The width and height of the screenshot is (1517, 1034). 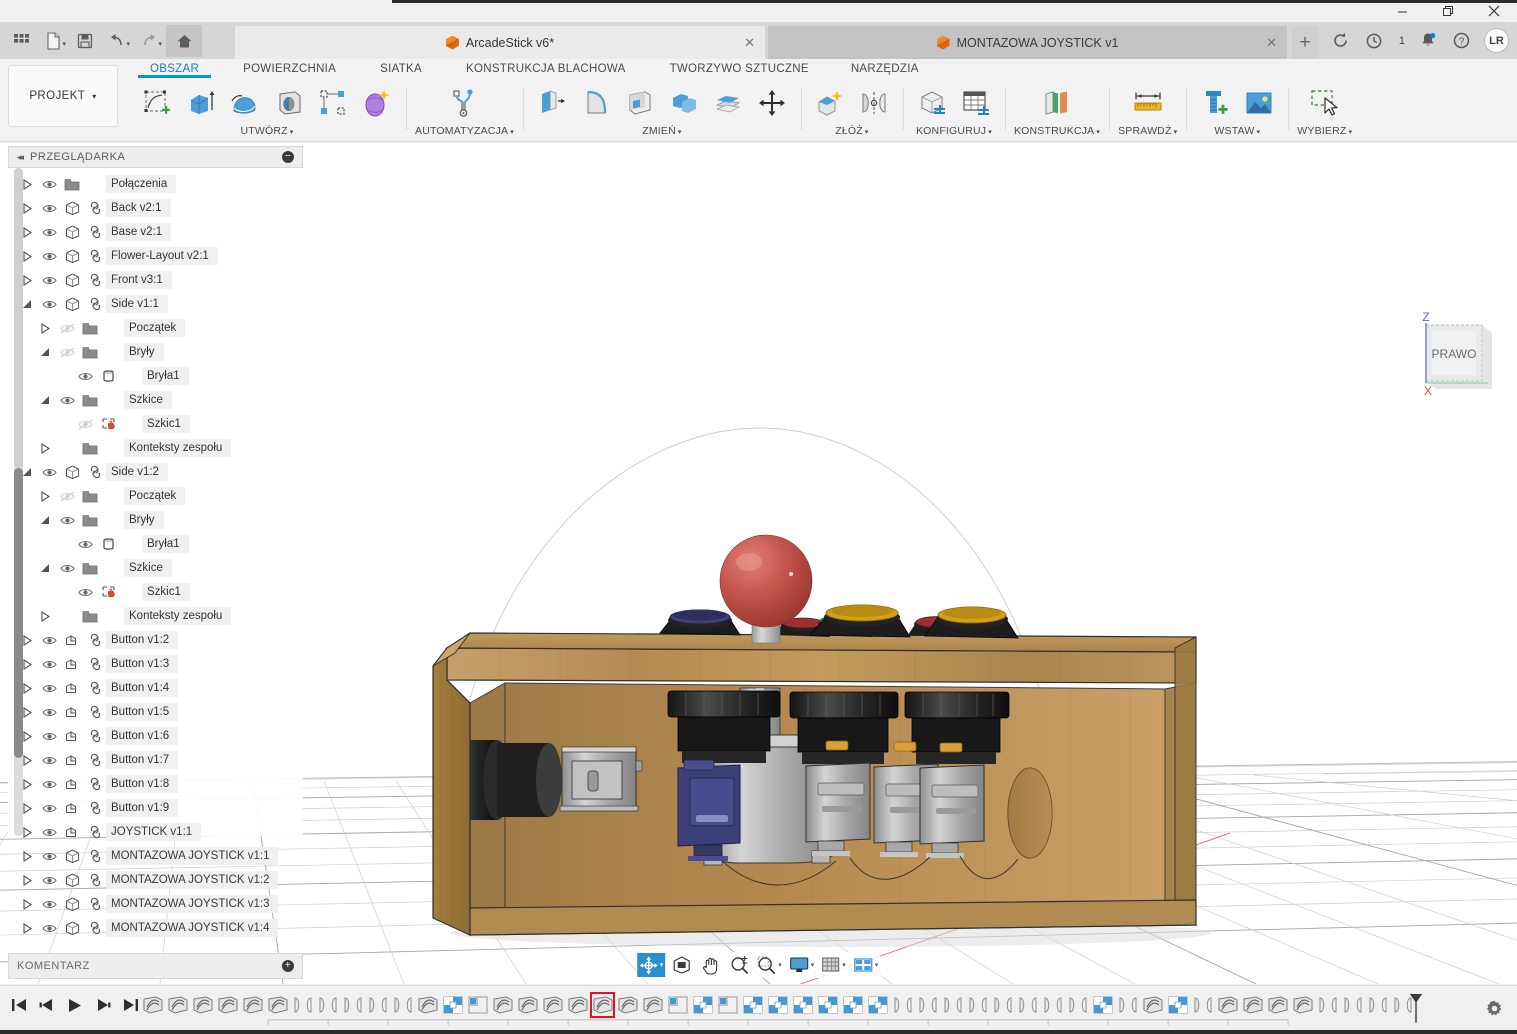 What do you see at coordinates (18, 613) in the screenshot?
I see `browser-scrollbar-thumb` at bounding box center [18, 613].